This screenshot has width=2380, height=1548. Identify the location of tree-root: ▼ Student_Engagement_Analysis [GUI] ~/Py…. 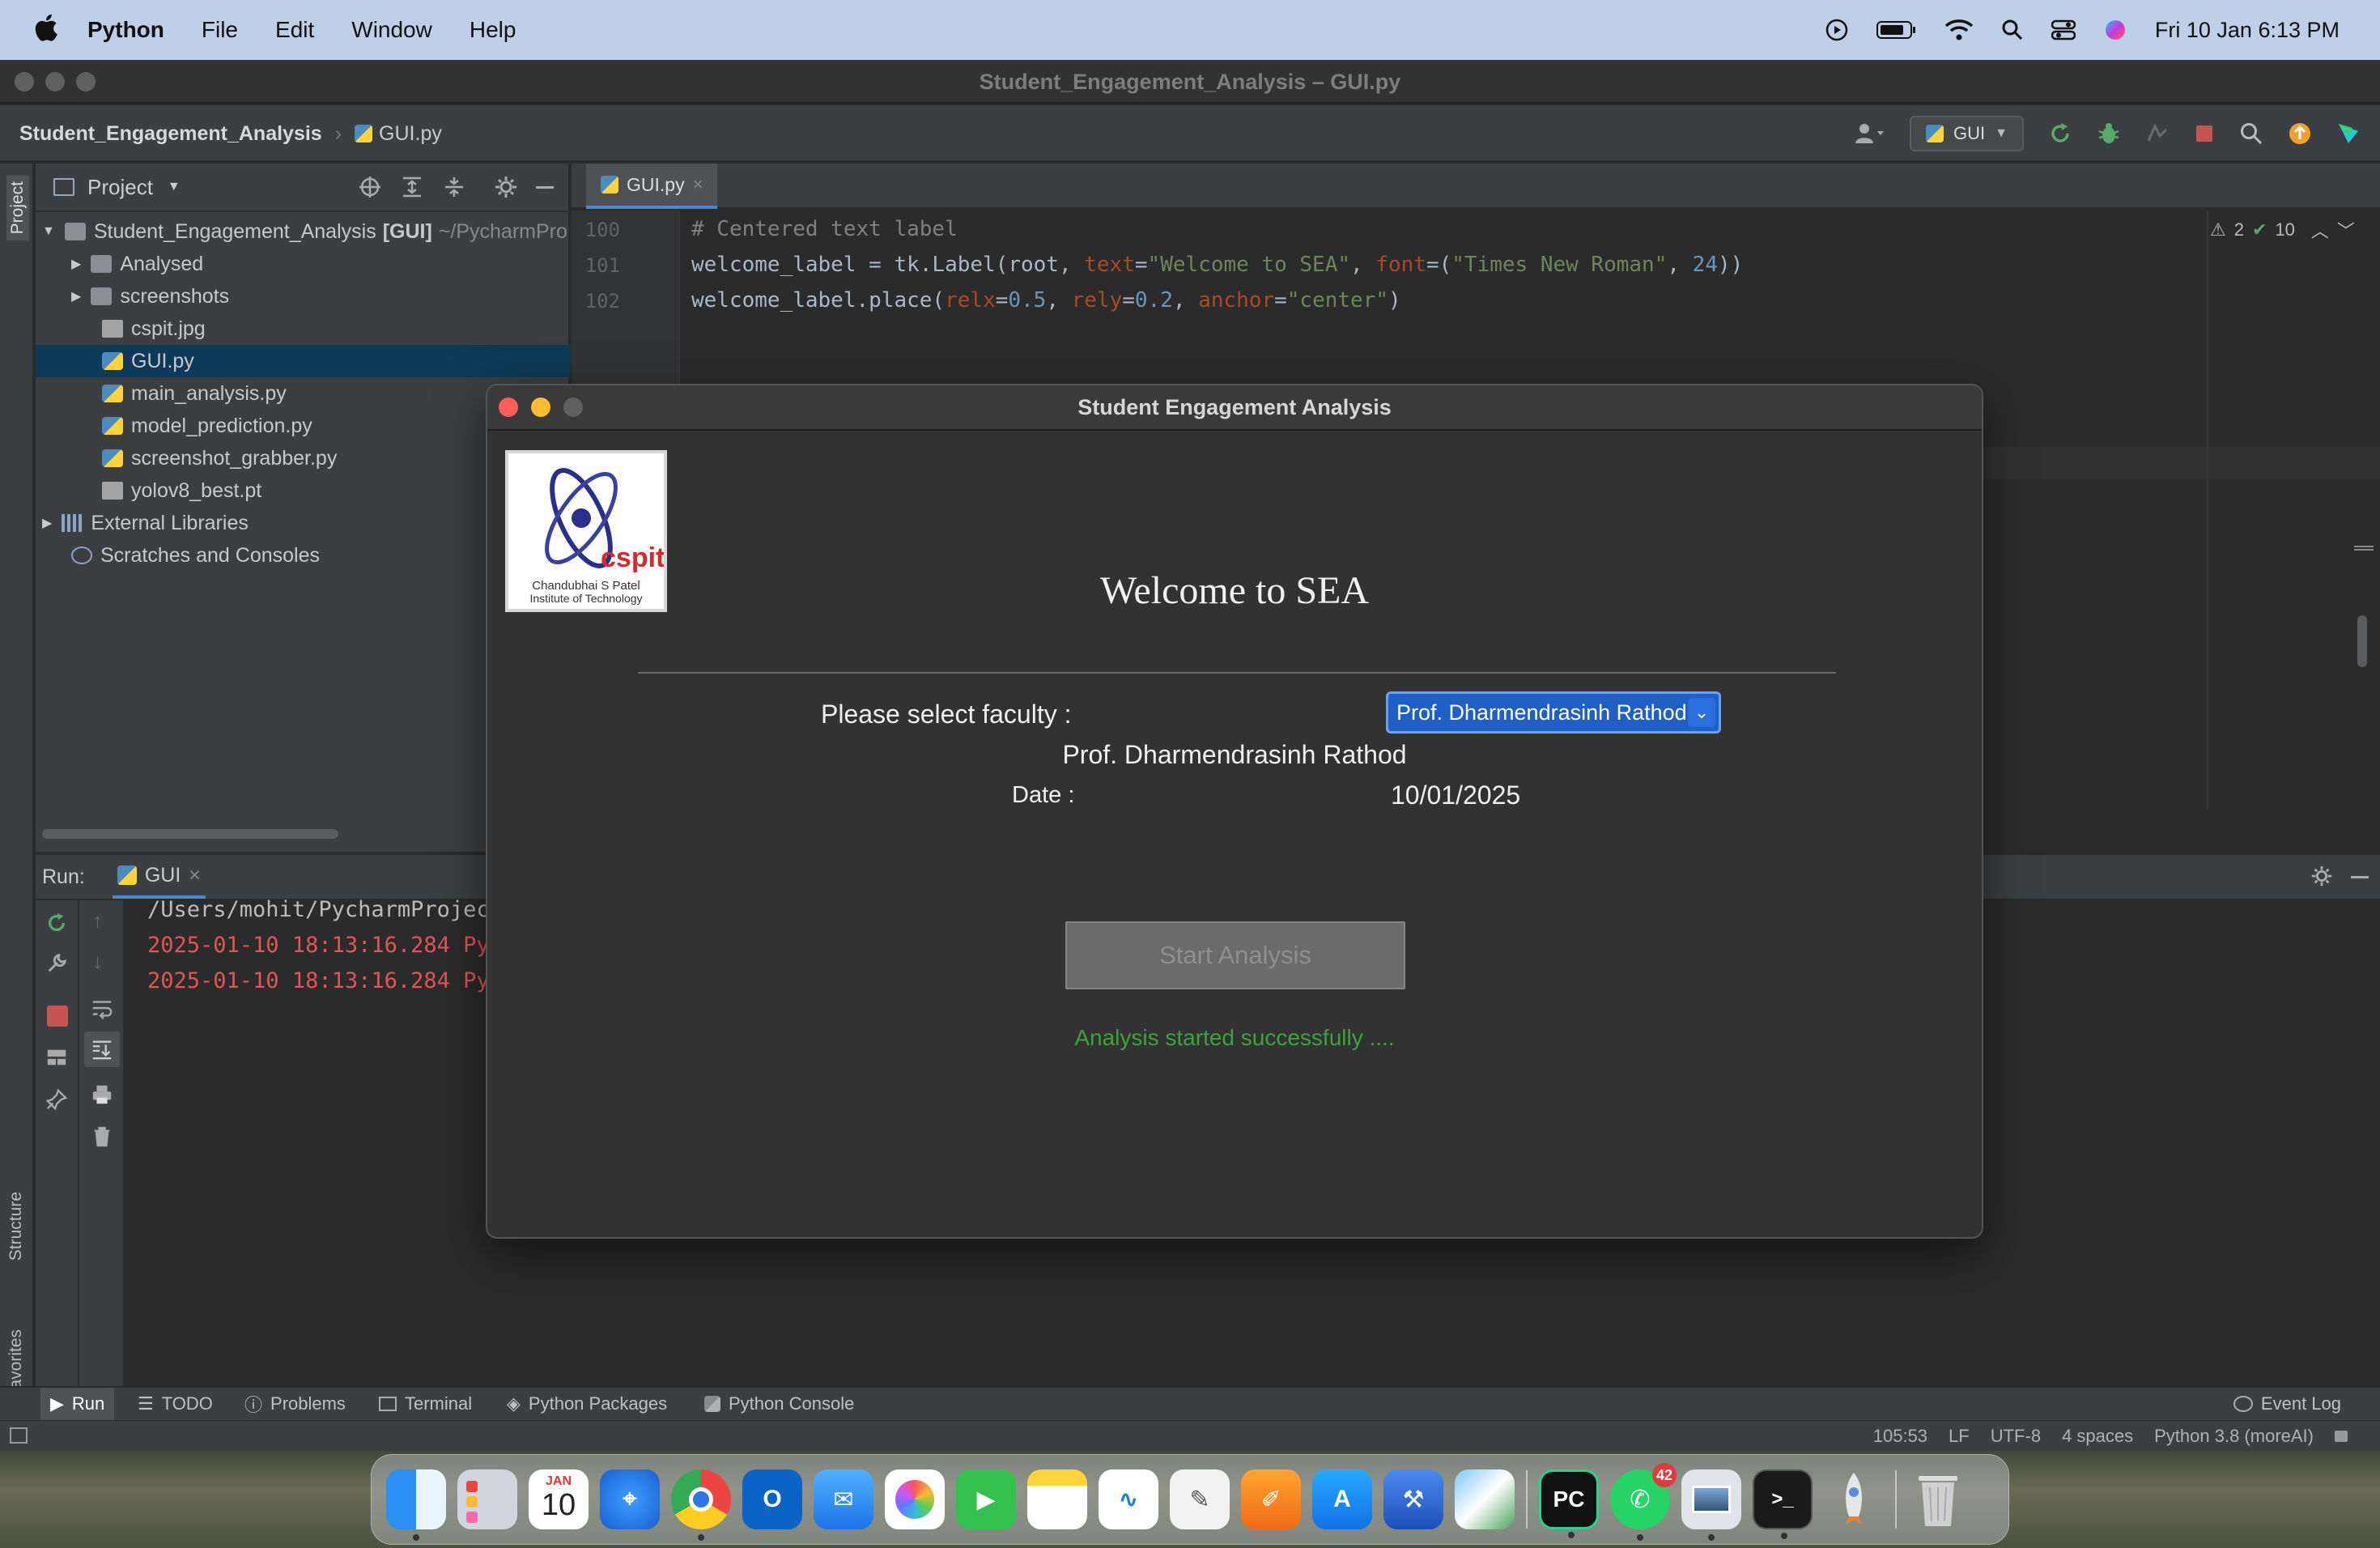
(303, 232).